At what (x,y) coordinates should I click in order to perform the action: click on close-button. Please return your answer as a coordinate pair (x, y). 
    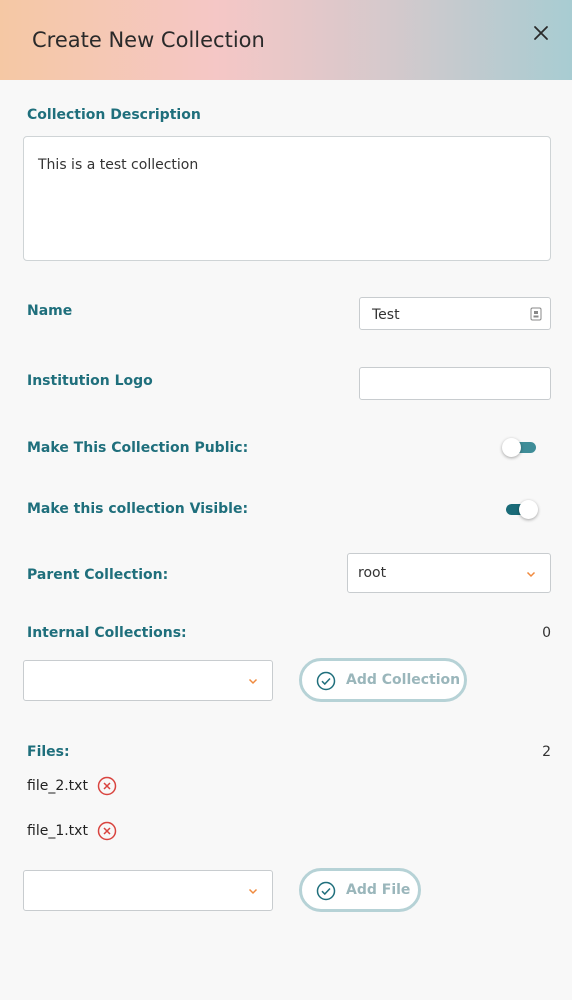
    Looking at the image, I should click on (541, 33).